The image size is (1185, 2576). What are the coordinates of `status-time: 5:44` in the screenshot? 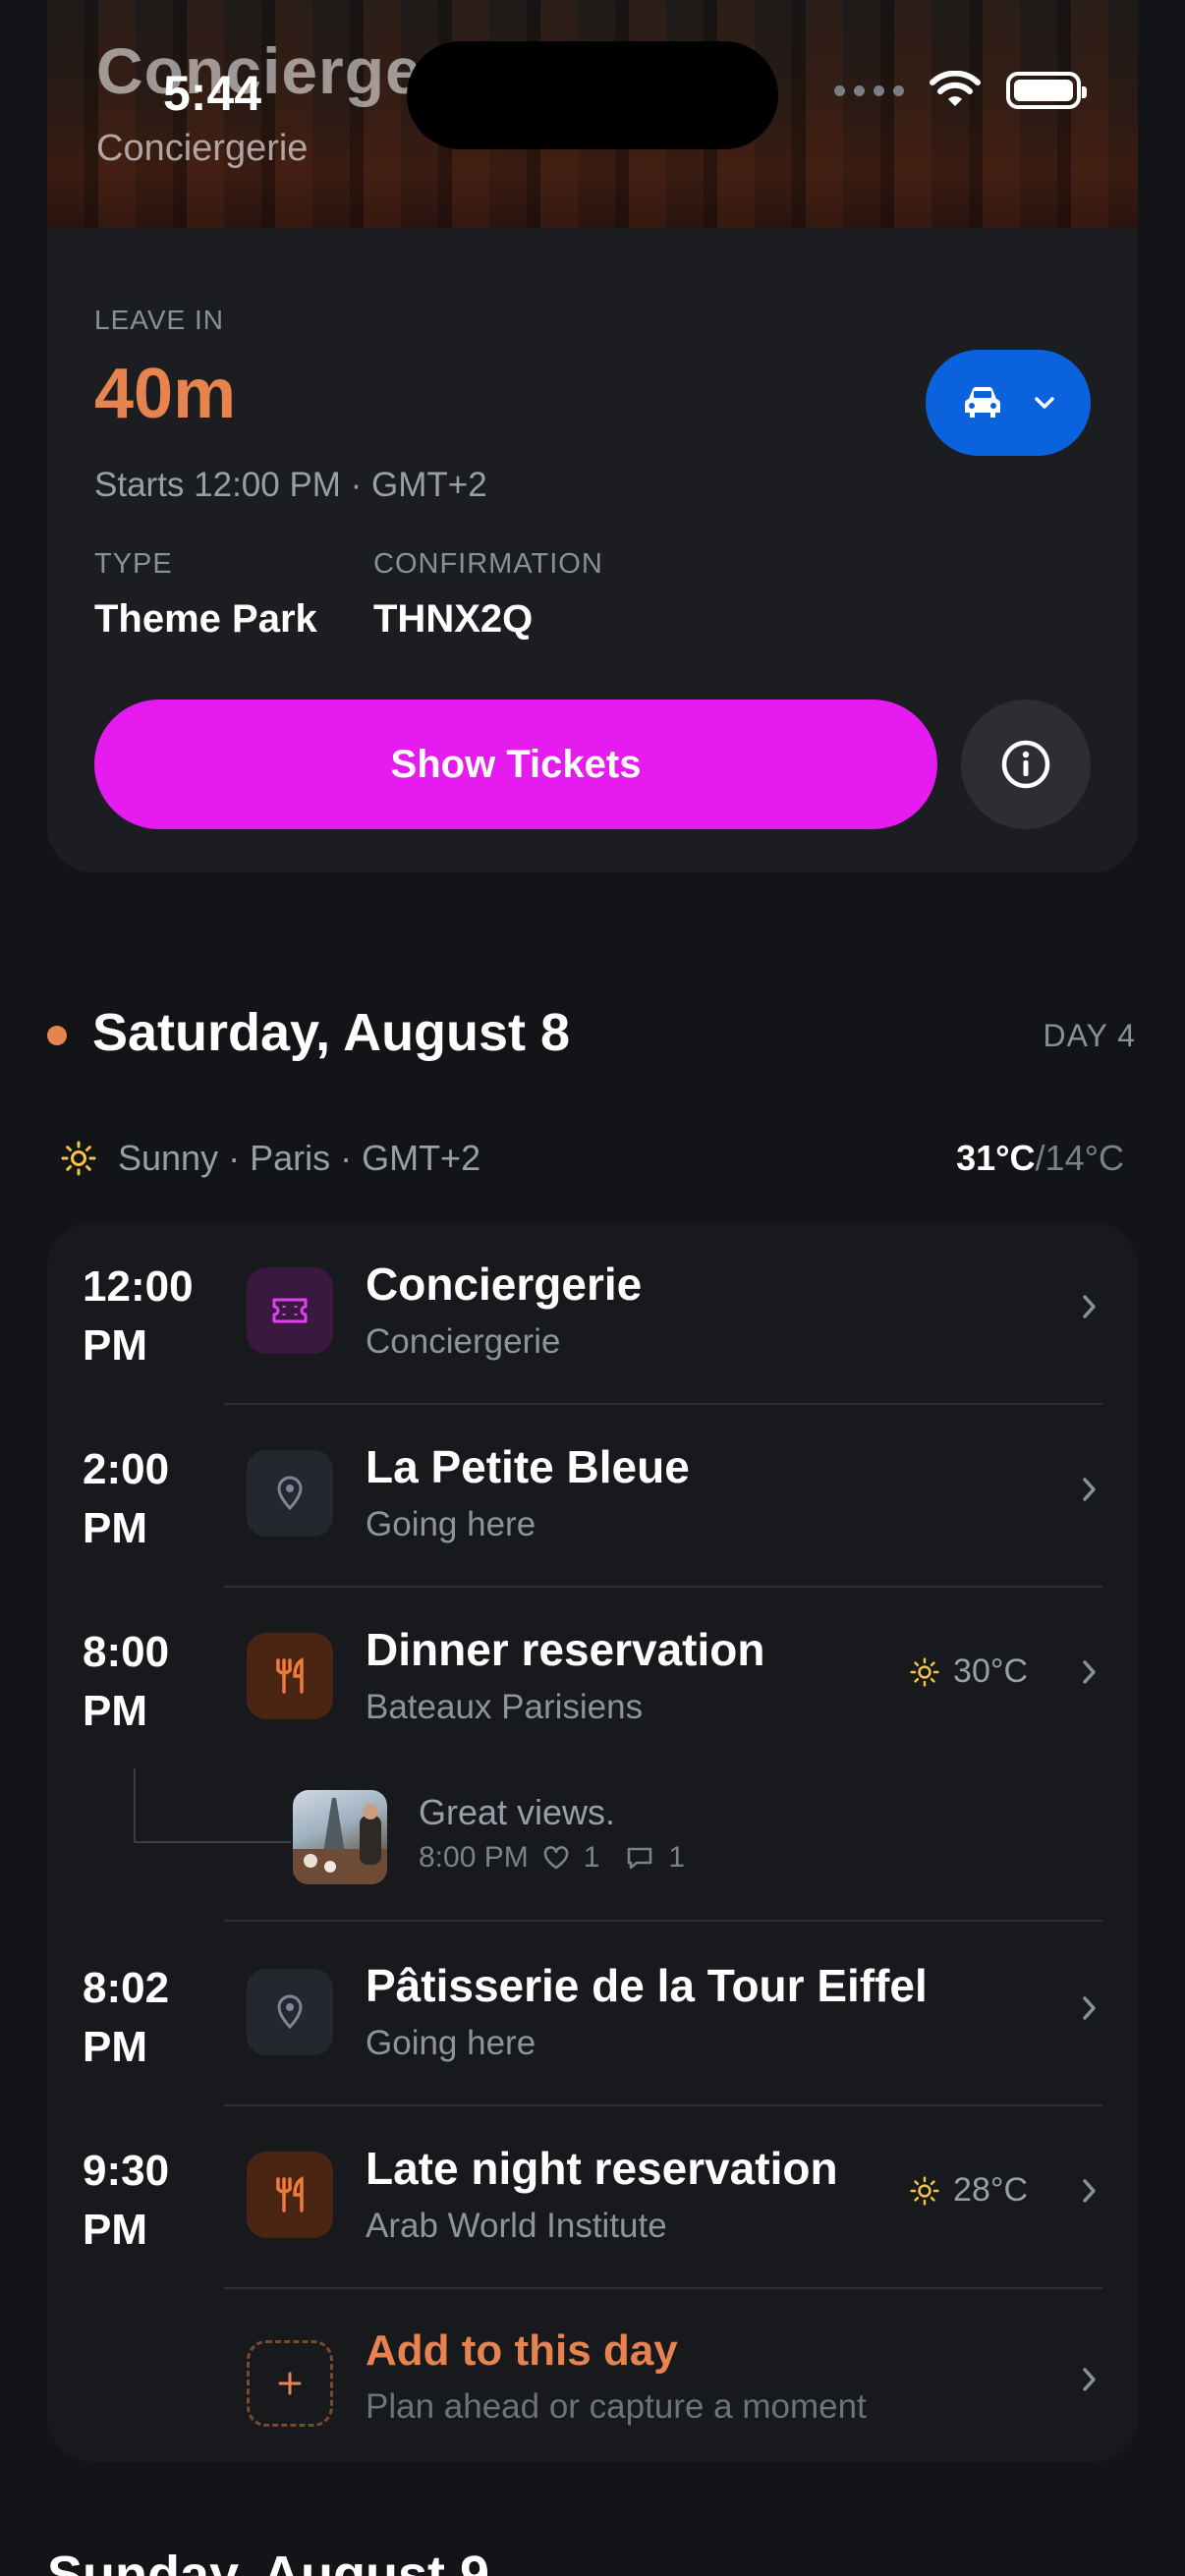 It's located at (213, 93).